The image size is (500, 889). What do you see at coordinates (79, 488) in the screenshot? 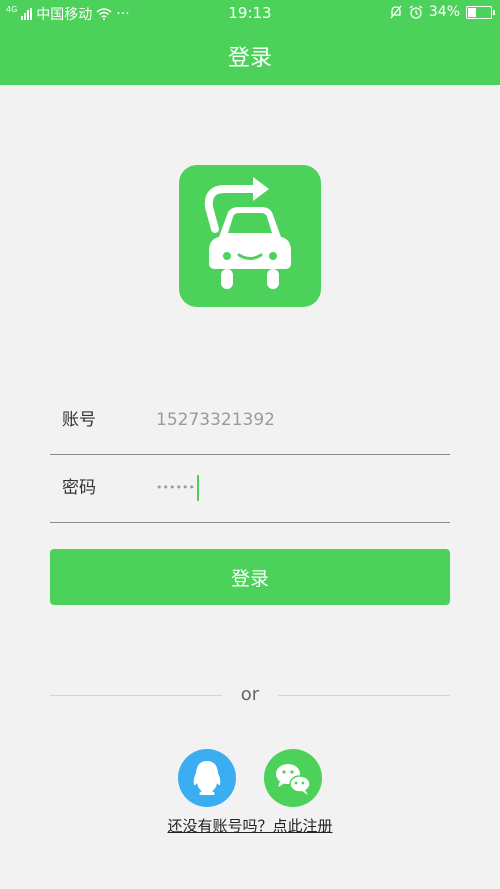
I see `password-label: 密码` at bounding box center [79, 488].